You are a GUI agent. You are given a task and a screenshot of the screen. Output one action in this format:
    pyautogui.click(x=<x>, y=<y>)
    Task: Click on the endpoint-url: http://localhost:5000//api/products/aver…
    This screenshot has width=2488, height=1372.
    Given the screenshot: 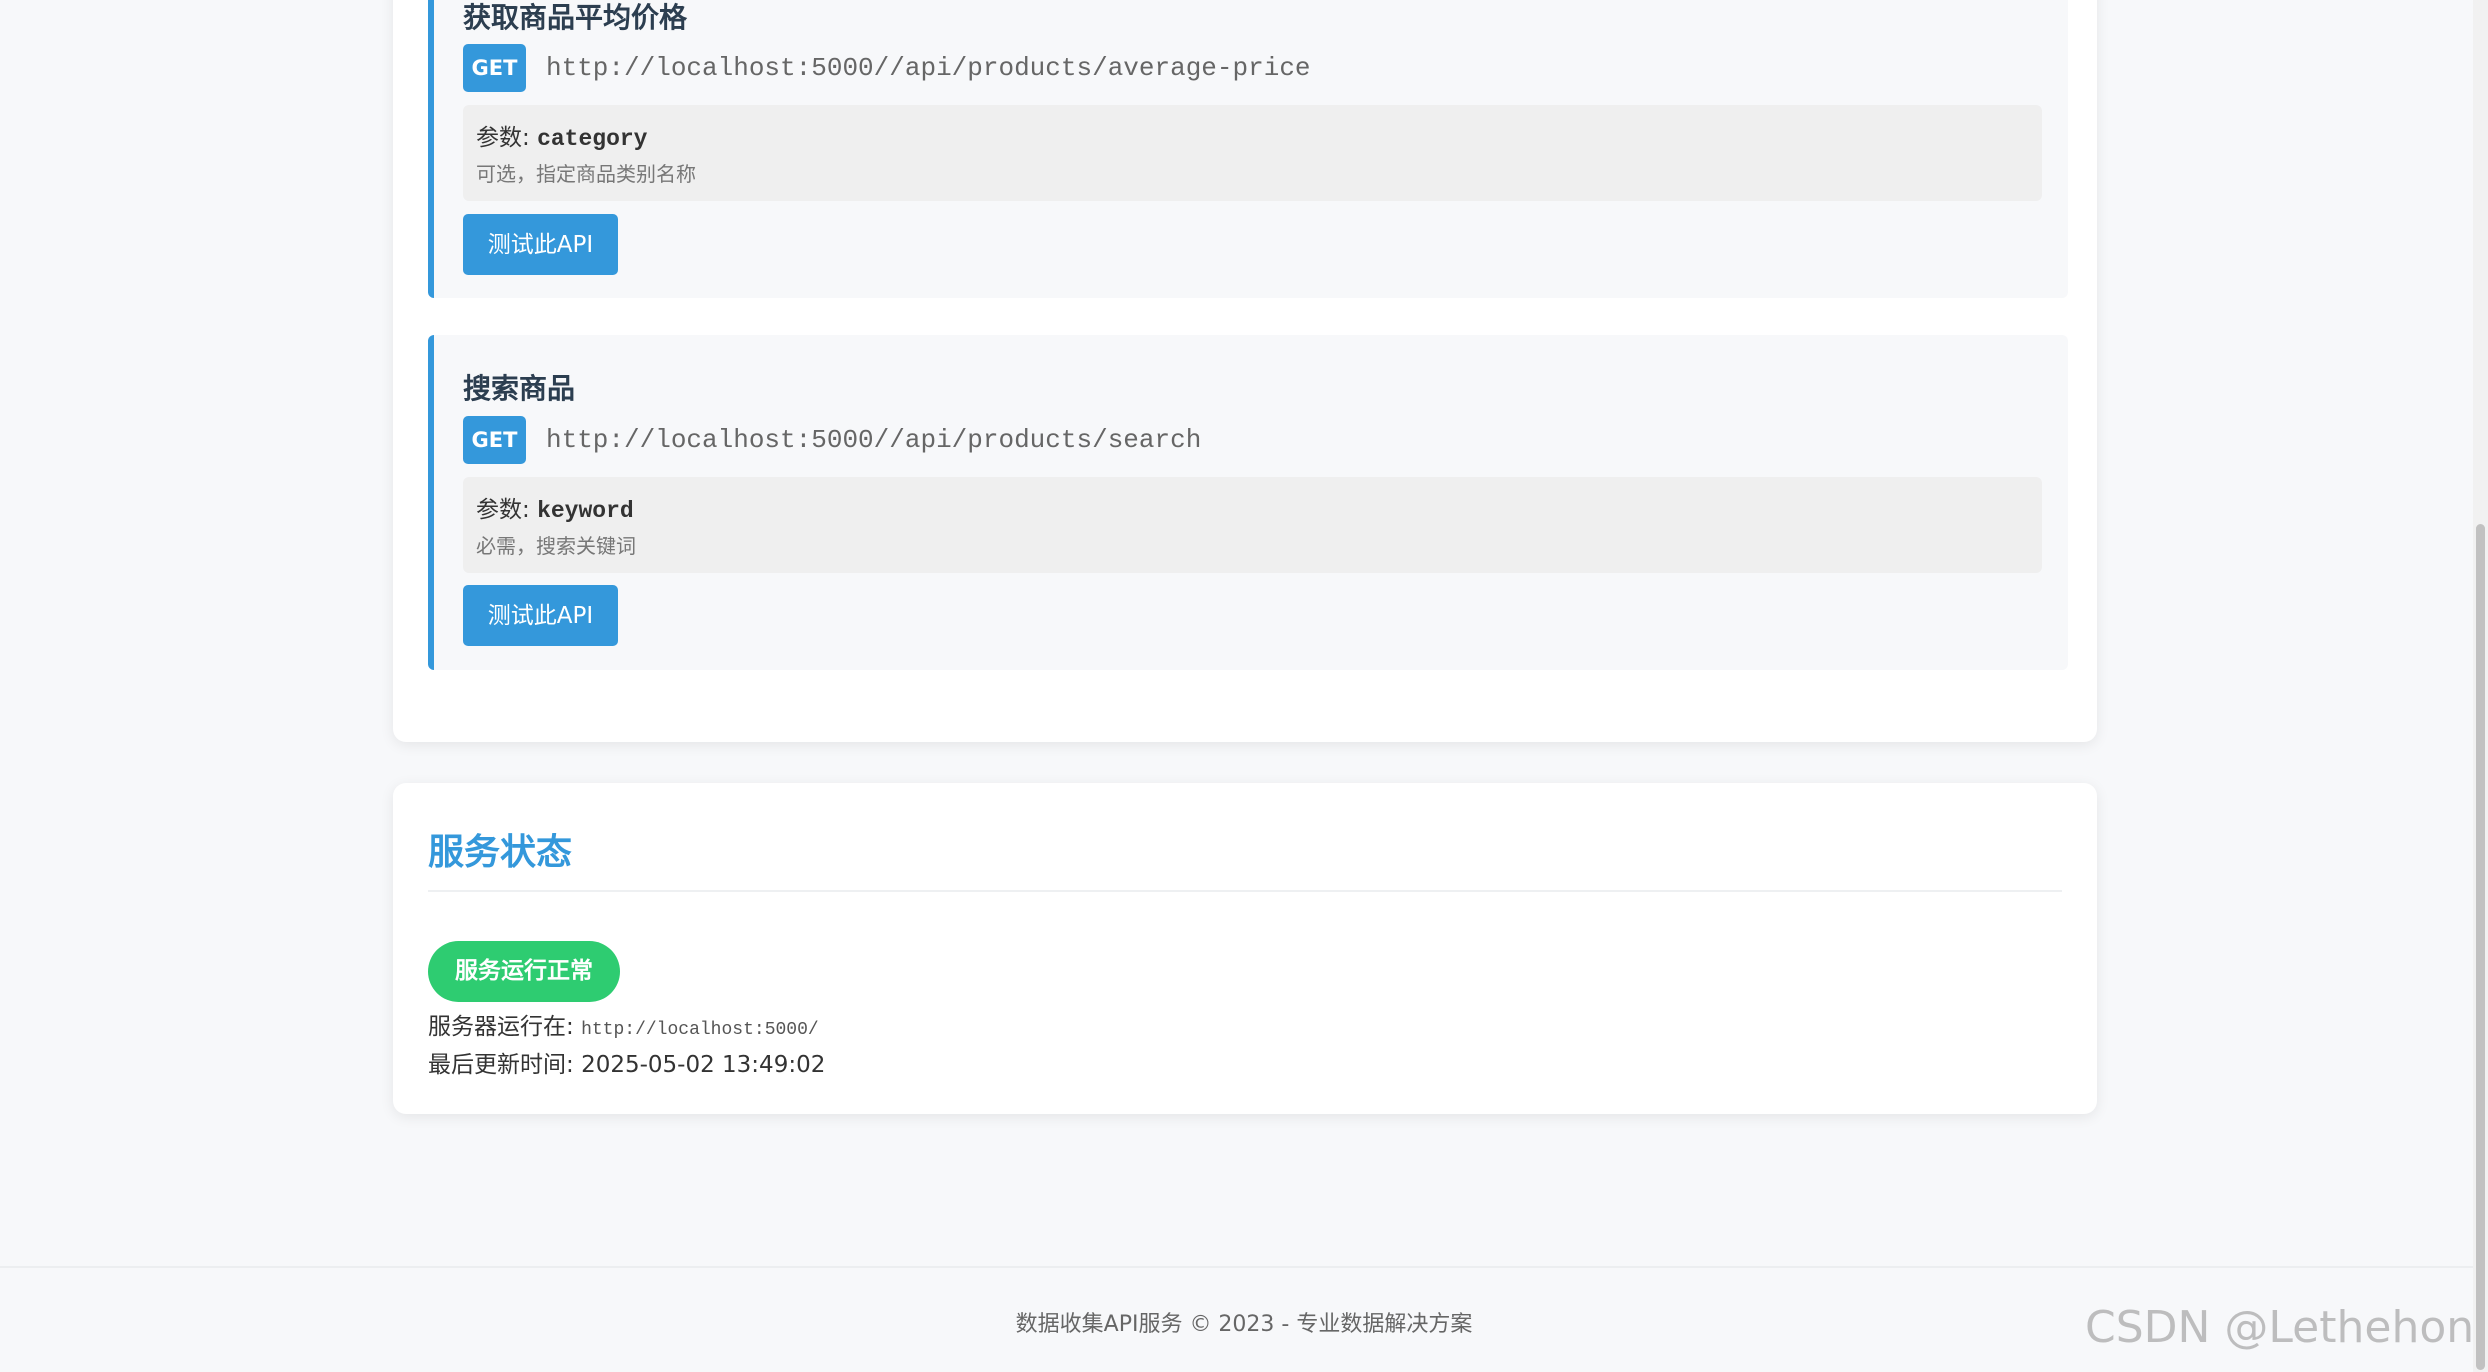 What is the action you would take?
    pyautogui.click(x=928, y=68)
    